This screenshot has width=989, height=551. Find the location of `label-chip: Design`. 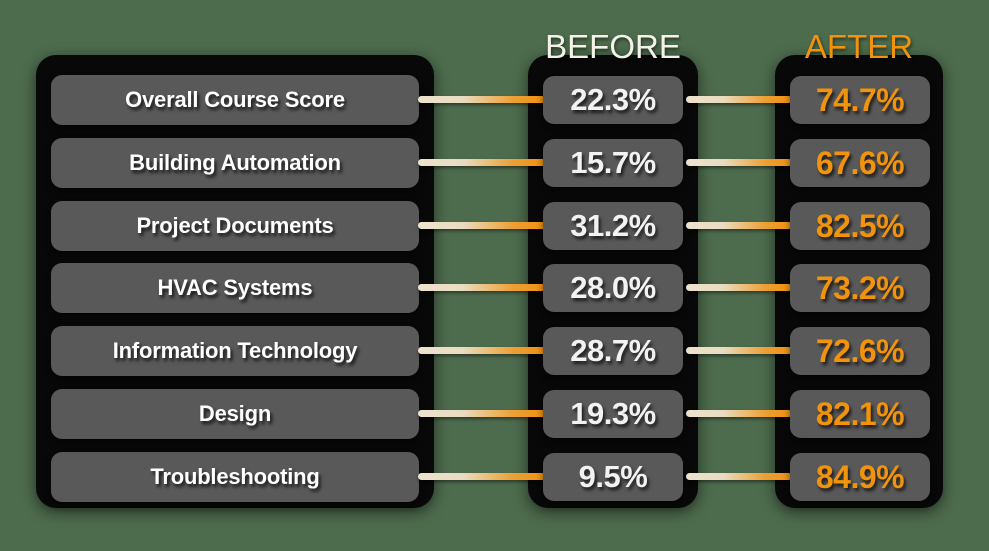

label-chip: Design is located at coordinates (235, 414).